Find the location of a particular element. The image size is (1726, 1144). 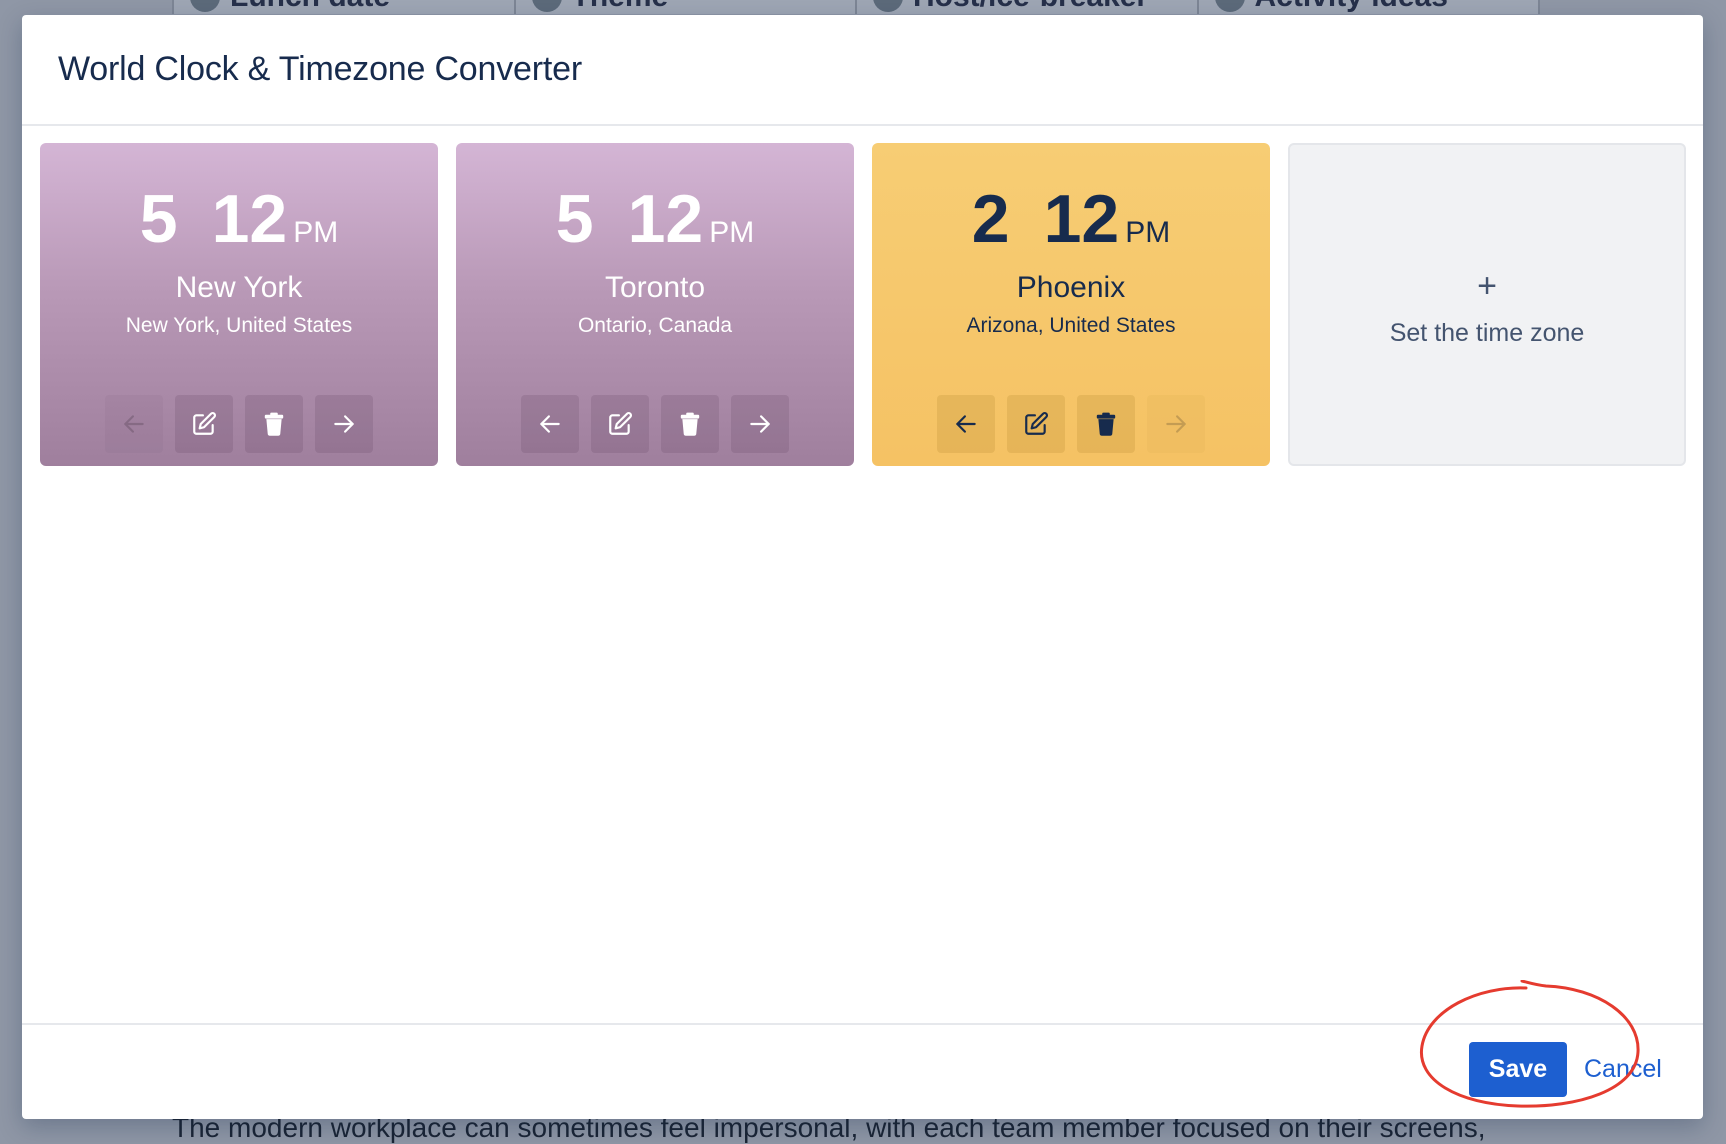

background-tab-label: Activity ideas is located at coordinates (1351, 7).